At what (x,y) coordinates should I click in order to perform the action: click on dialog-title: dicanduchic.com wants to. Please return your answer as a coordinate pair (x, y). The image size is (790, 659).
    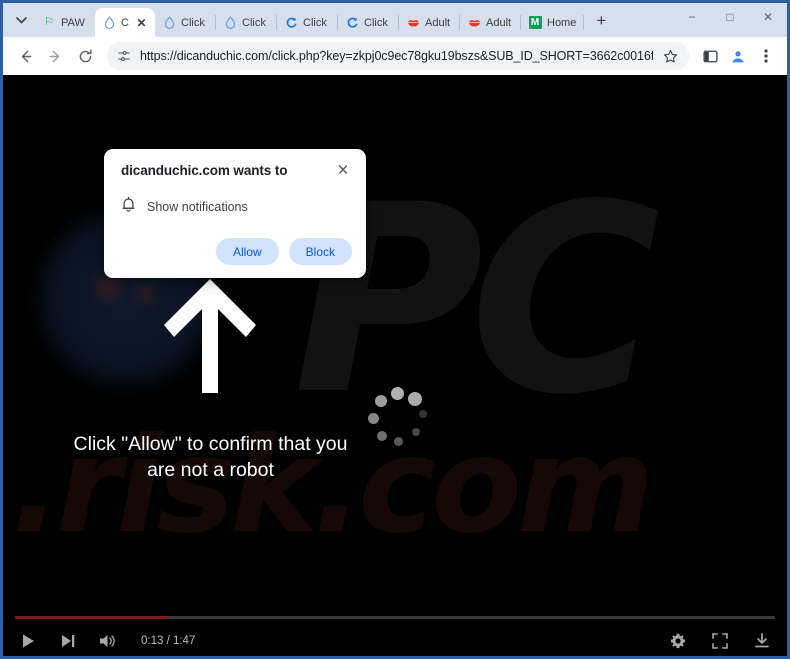
    Looking at the image, I should click on (204, 170).